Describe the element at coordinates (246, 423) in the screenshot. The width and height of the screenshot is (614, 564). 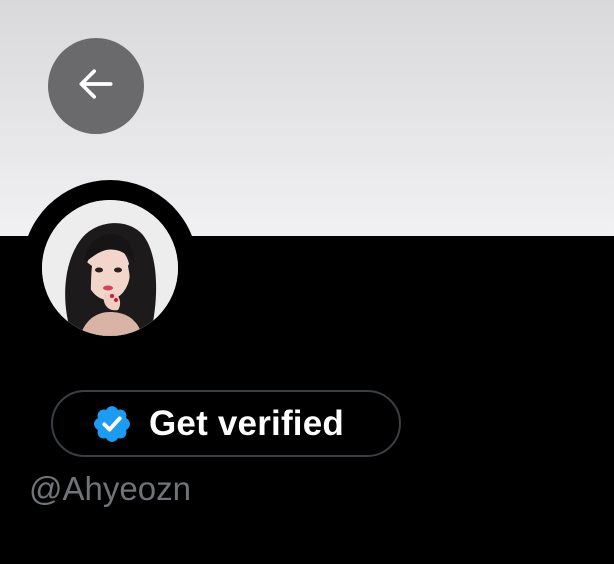
I see `get-verified-label: Get verified` at that location.